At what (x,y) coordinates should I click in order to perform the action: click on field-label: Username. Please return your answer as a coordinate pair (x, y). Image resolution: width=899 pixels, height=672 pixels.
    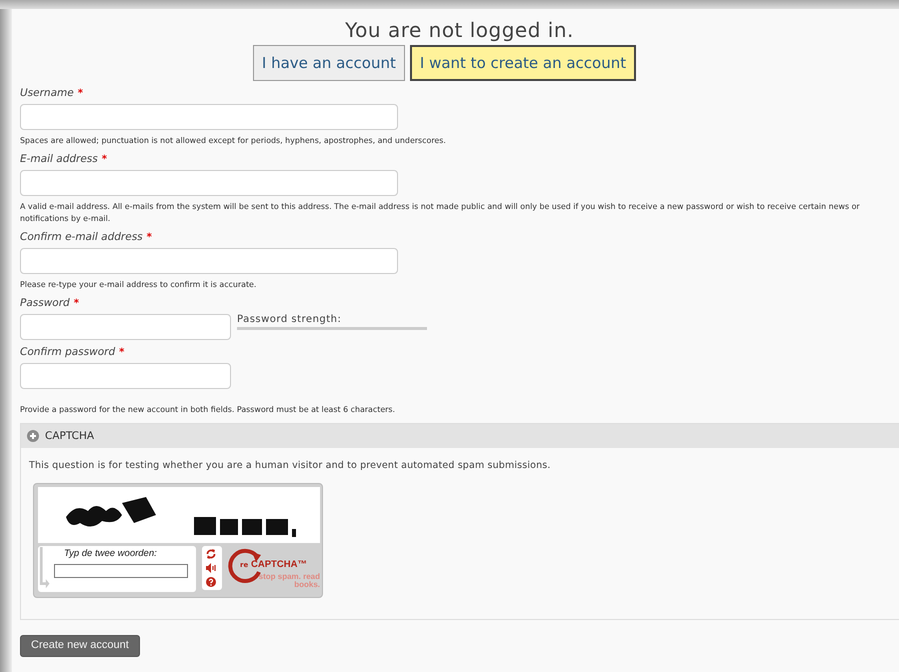
    Looking at the image, I should click on (47, 93).